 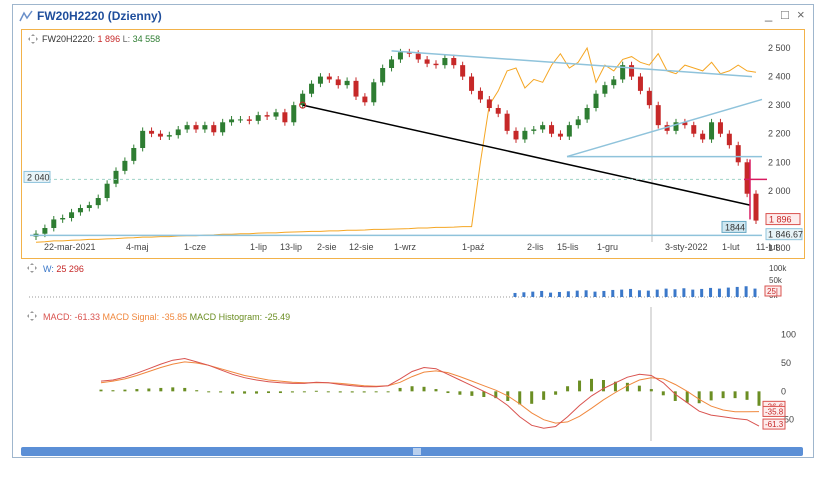 What do you see at coordinates (767, 247) in the screenshot?
I see `x-tick-label: 11-lut` at bounding box center [767, 247].